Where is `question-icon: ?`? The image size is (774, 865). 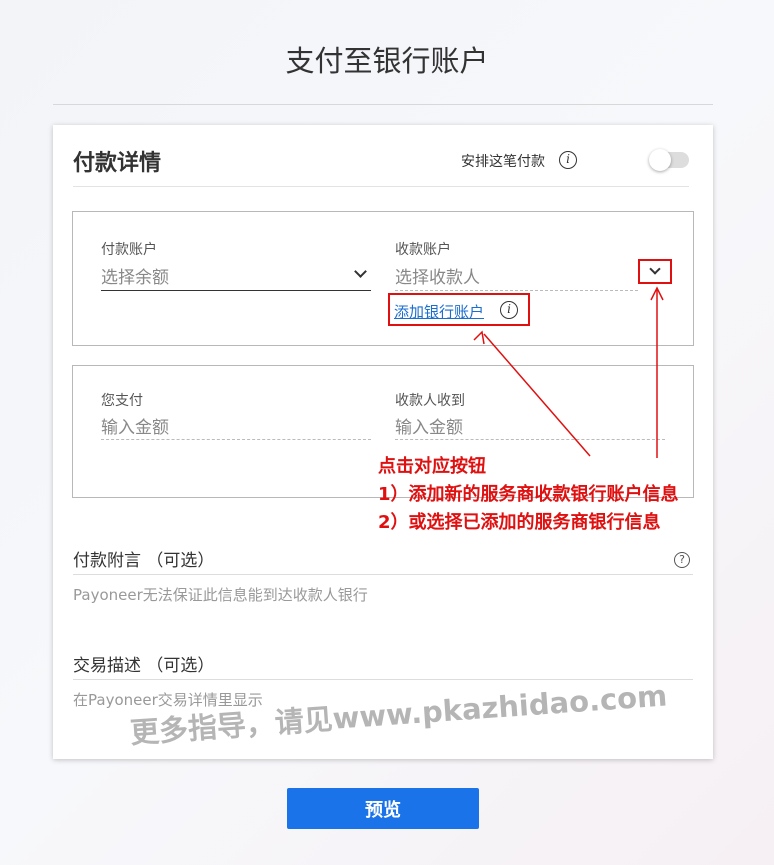
question-icon: ? is located at coordinates (682, 560).